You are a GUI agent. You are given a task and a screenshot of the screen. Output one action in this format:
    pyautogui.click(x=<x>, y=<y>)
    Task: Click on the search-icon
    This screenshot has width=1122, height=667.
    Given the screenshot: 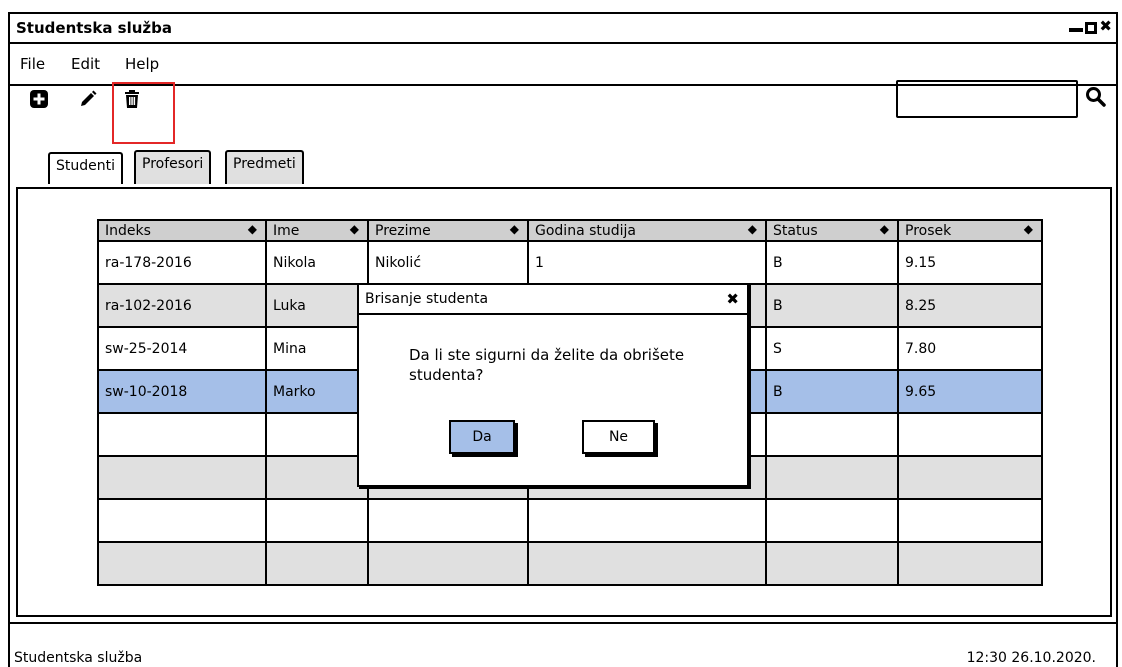 What is the action you would take?
    pyautogui.click(x=1096, y=99)
    